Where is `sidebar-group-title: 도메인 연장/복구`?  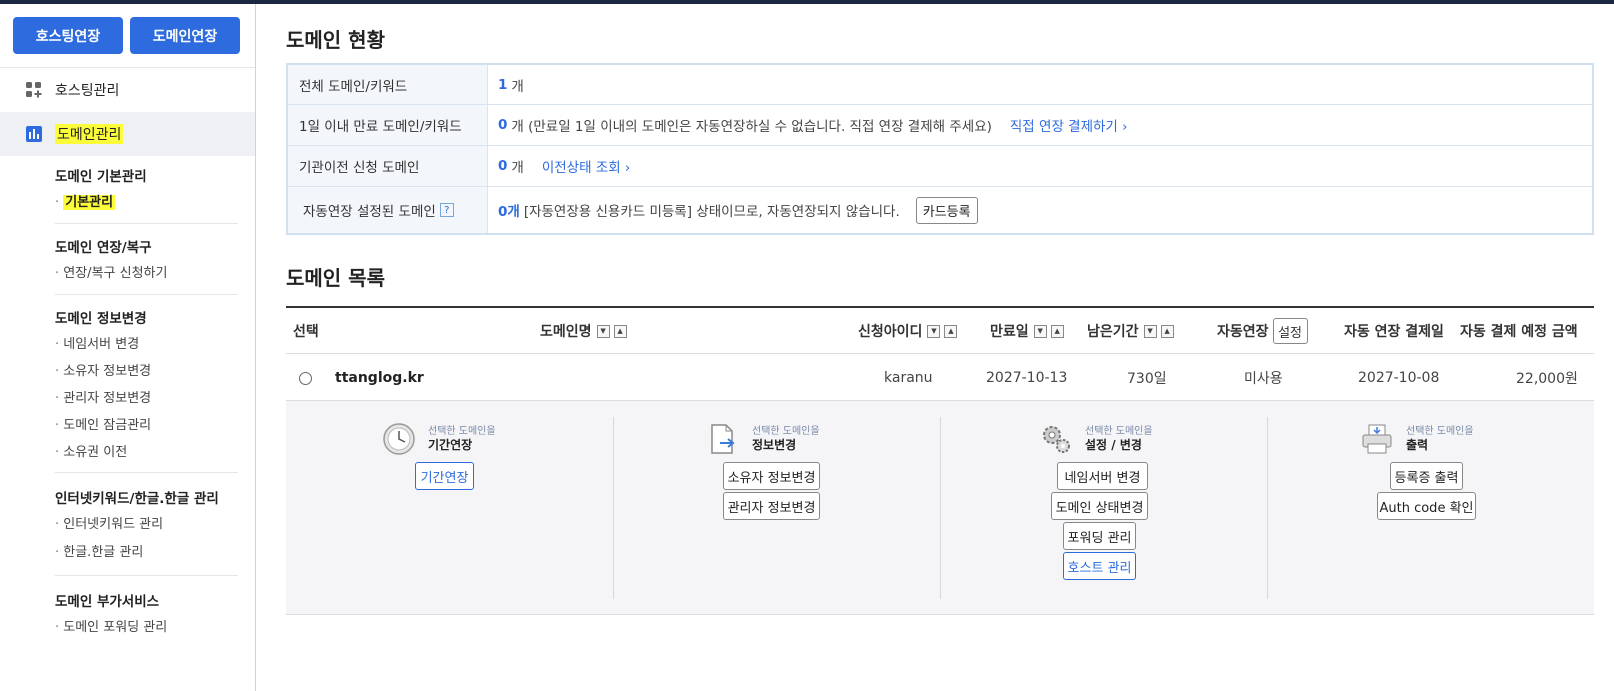 sidebar-group-title: 도메인 연장/복구 is located at coordinates (103, 248).